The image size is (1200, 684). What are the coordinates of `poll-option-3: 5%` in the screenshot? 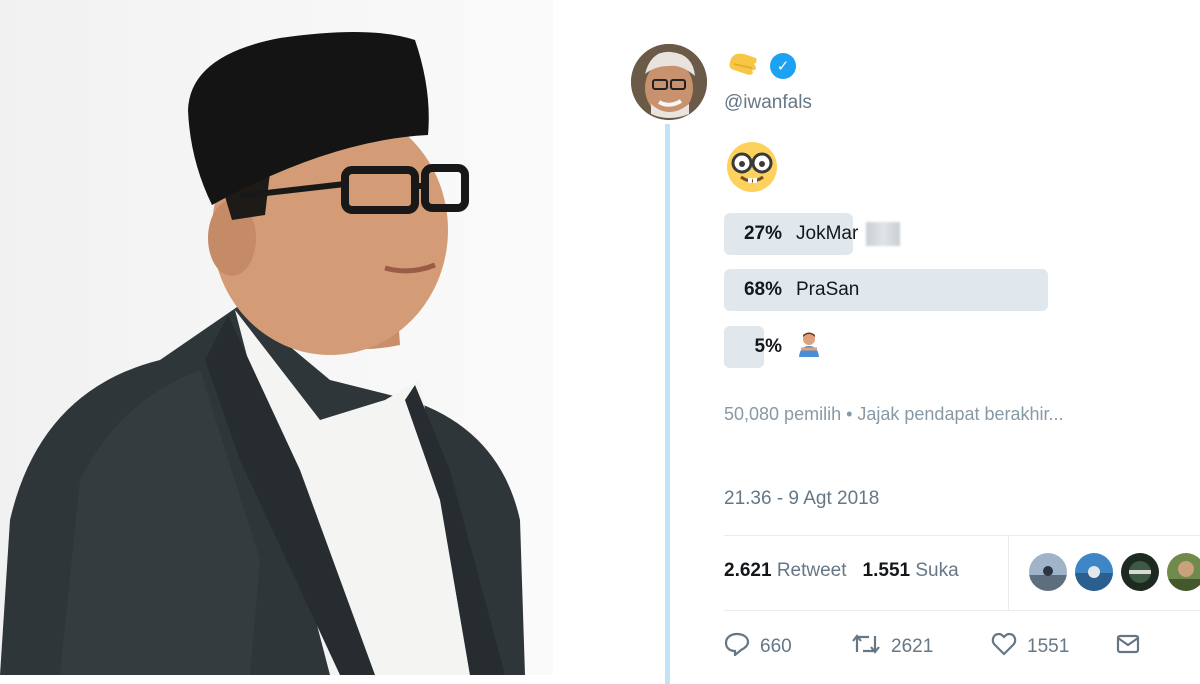 It's located at (773, 347).